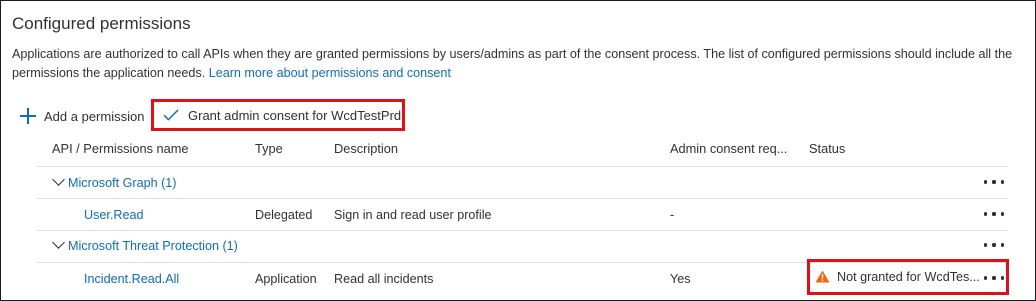 Image resolution: width=1036 pixels, height=301 pixels. I want to click on panel-title: Configured permissions, so click(101, 23).